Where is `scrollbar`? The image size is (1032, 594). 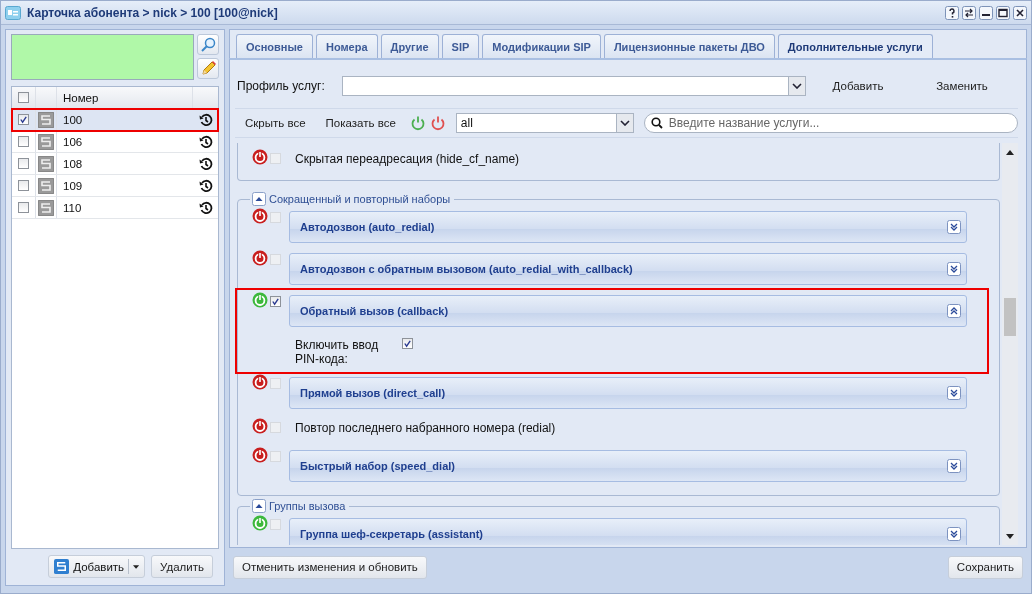
scrollbar is located at coordinates (1010, 344).